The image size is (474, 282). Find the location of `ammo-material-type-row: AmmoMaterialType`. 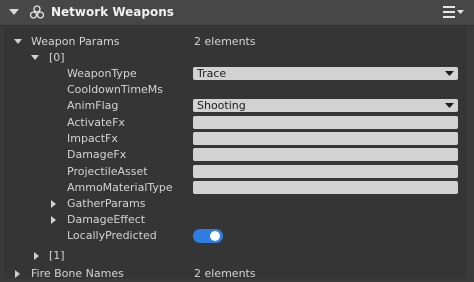

ammo-material-type-row: AmmoMaterialType is located at coordinates (235, 188).